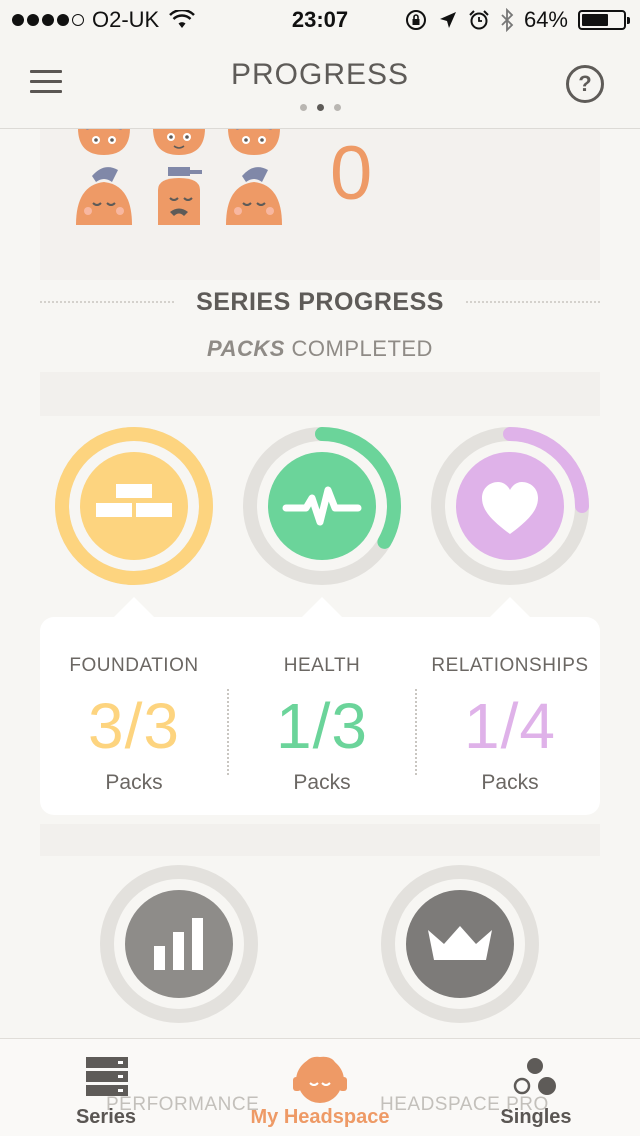 This screenshot has height=1136, width=640. What do you see at coordinates (510, 506) in the screenshot?
I see `series-ring-relationships` at bounding box center [510, 506].